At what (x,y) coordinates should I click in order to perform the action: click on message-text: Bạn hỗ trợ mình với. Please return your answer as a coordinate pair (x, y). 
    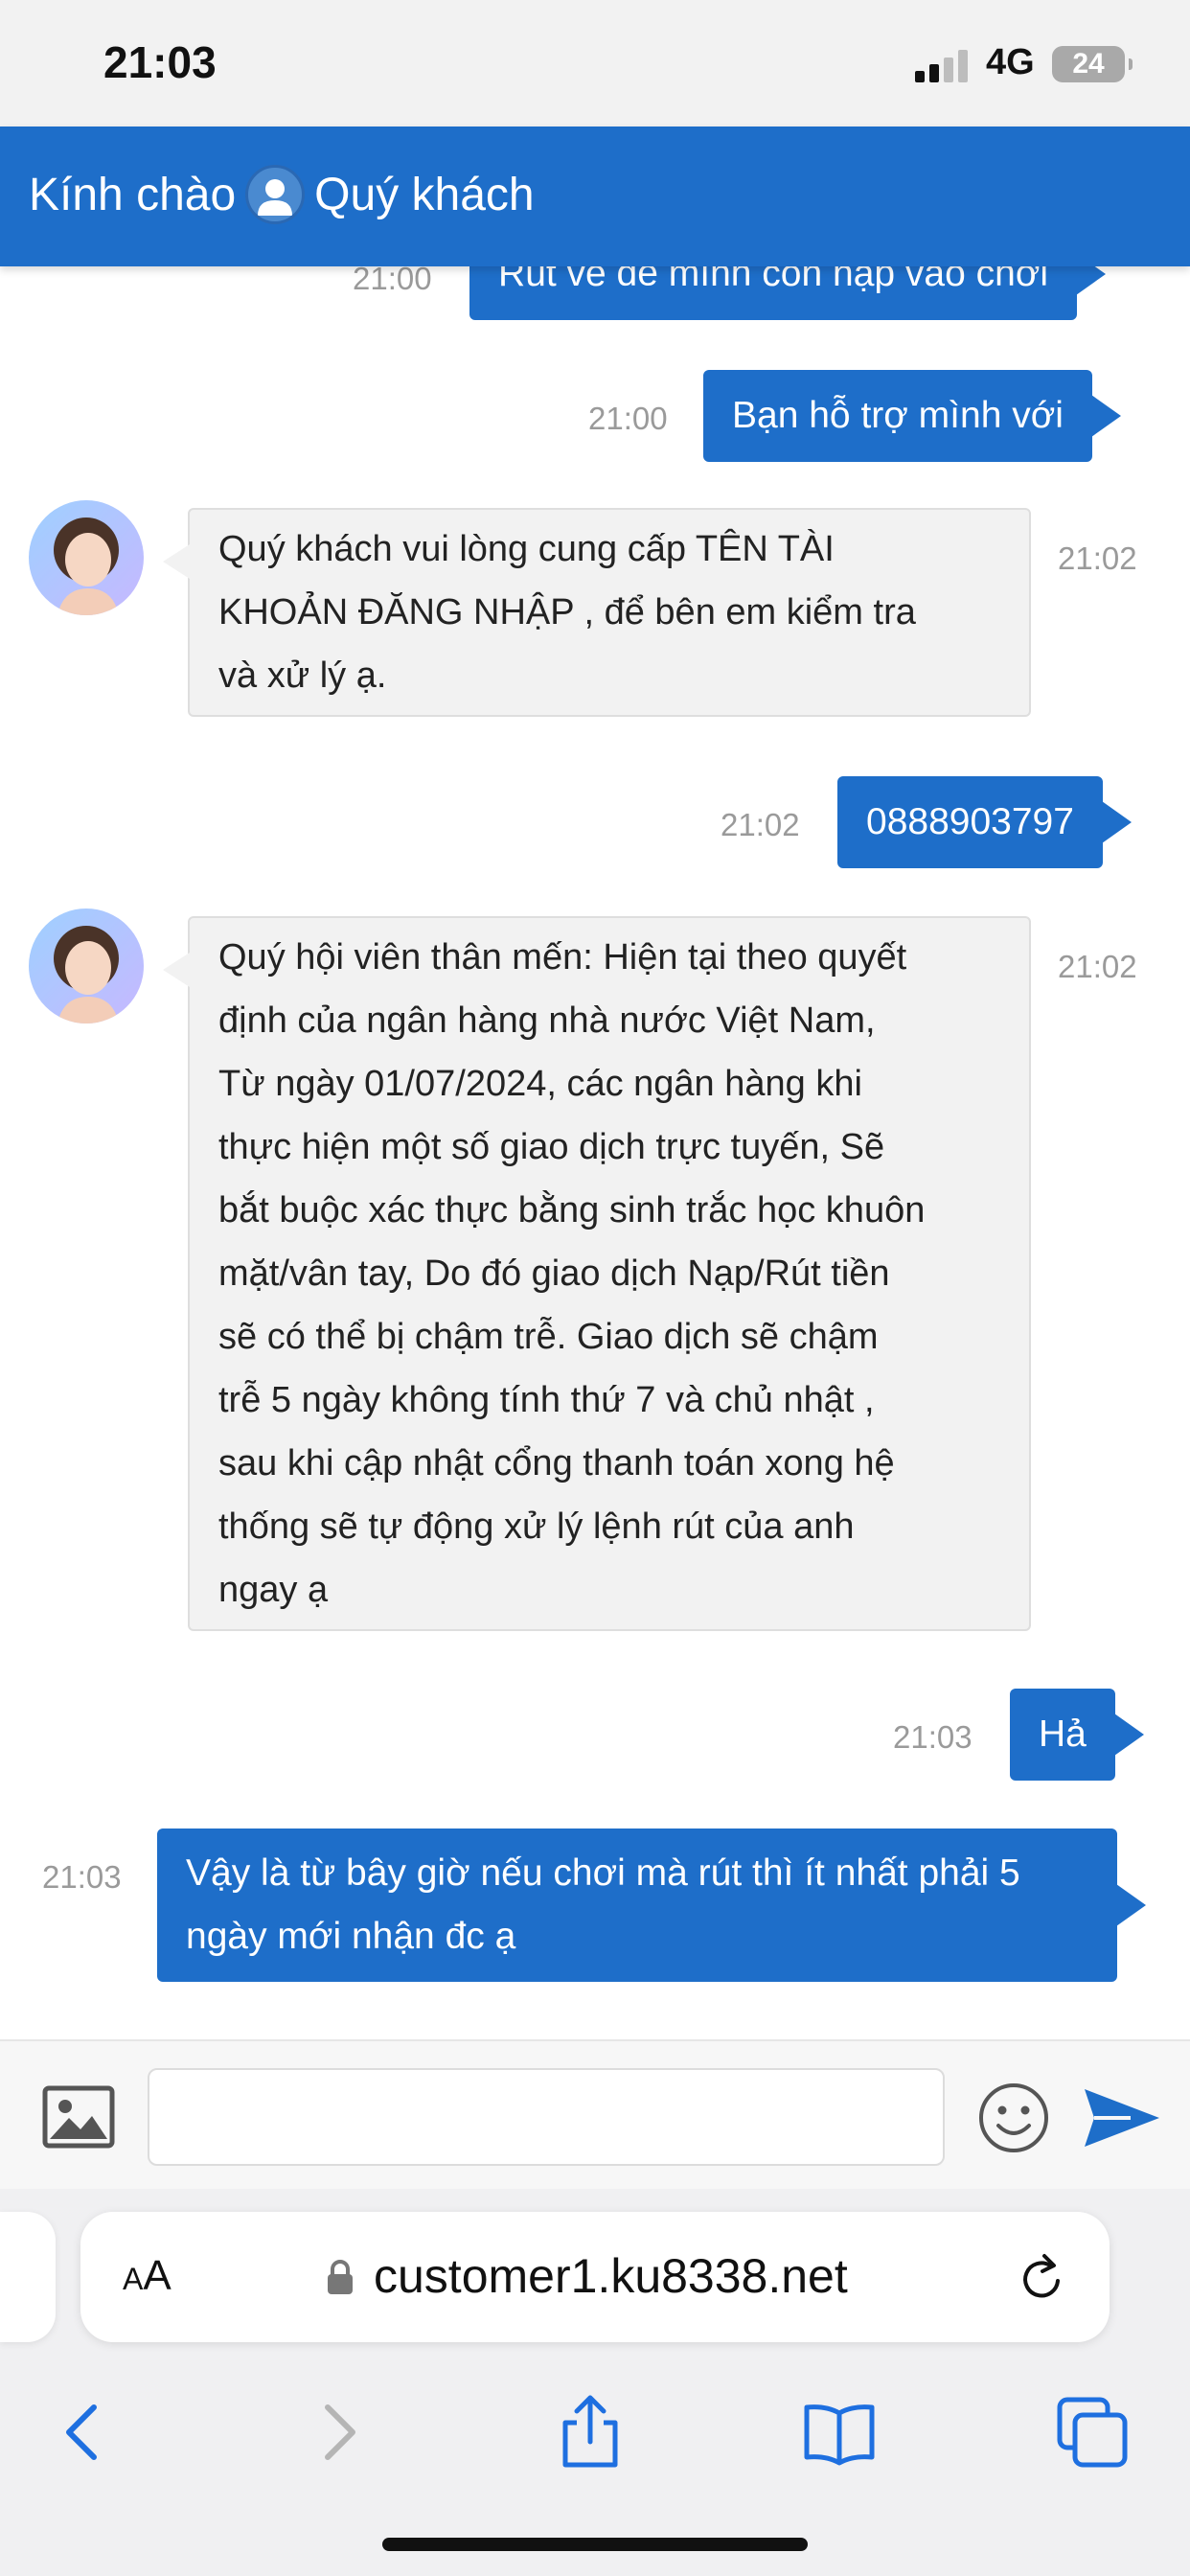
    Looking at the image, I should click on (898, 415).